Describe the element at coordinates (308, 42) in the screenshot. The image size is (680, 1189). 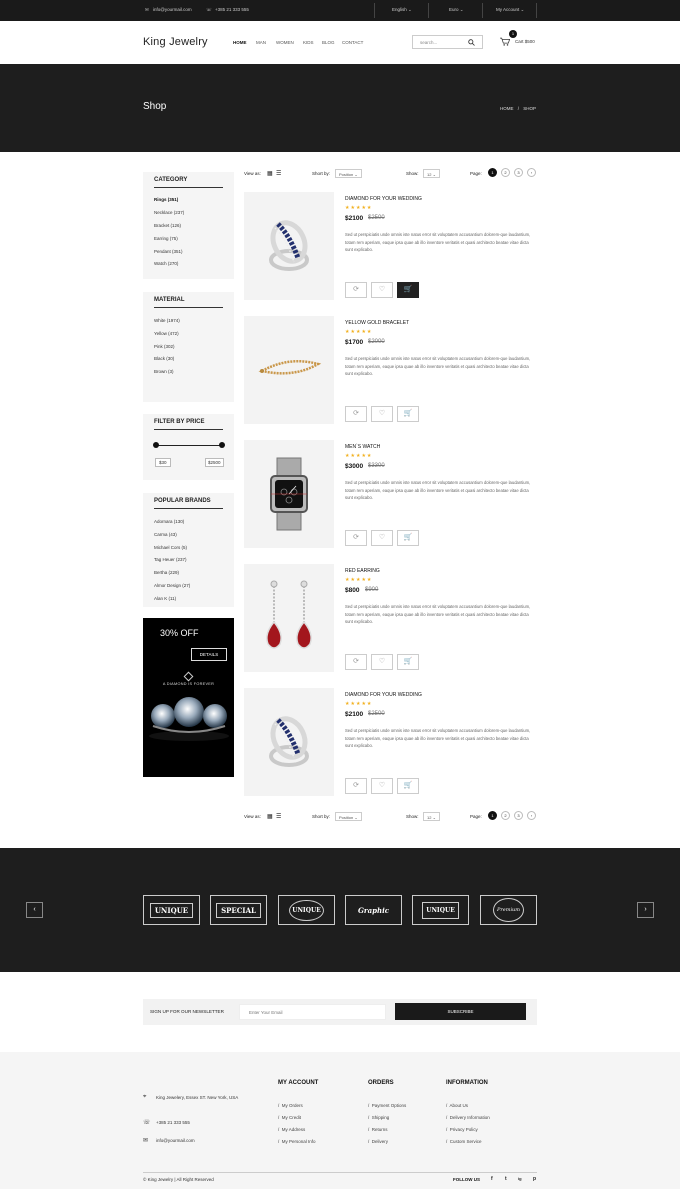
I see `nav-kids: KIDS` at that location.